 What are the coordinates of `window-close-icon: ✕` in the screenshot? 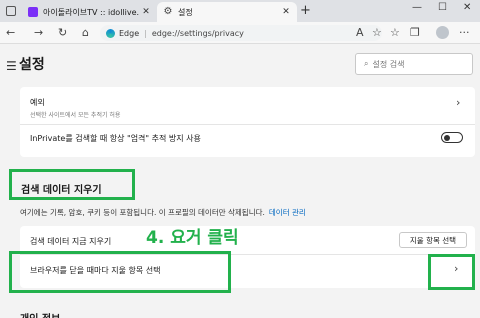 It's located at (467, 7).